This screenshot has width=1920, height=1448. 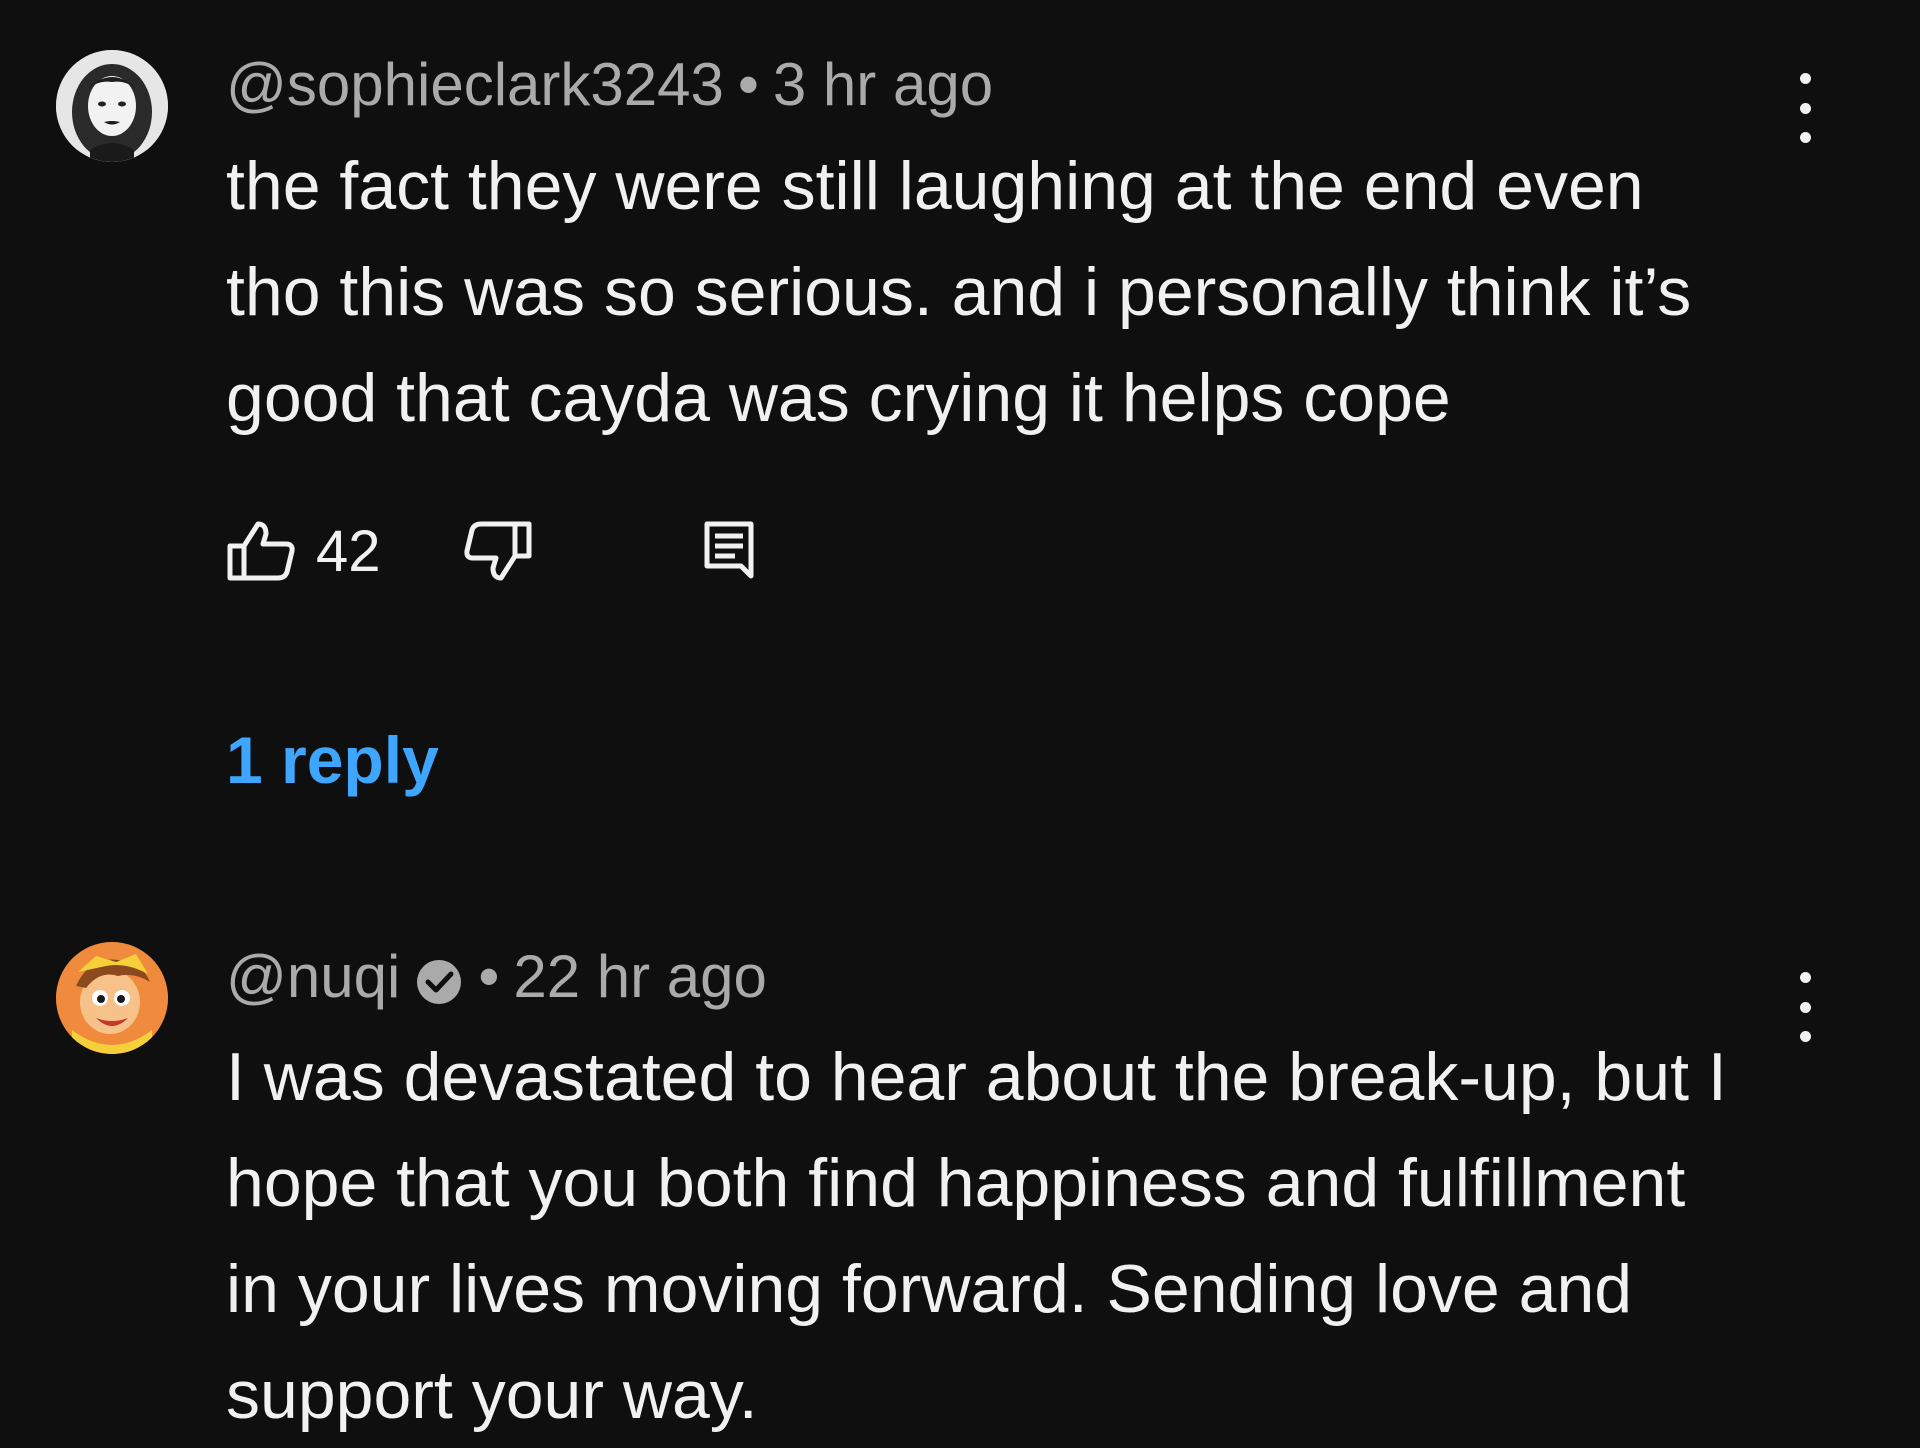 I want to click on comment-text-line: good that cayda was crying it helps cope, so click(x=838, y=398).